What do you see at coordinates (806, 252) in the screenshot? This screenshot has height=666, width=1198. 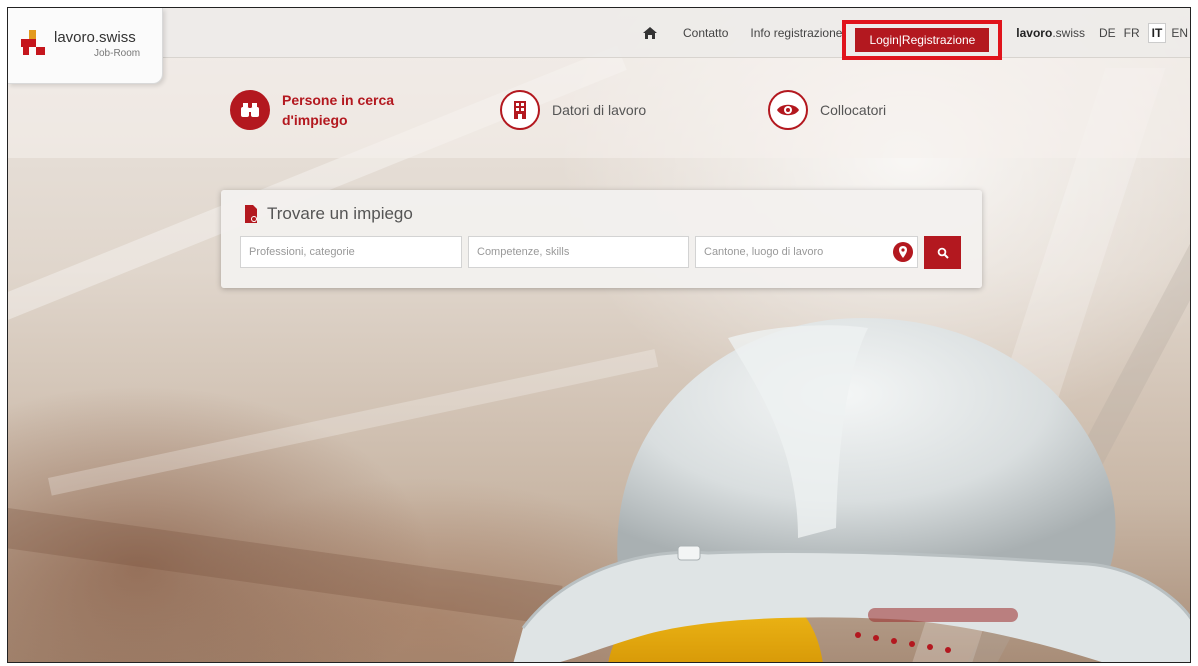 I see `location-search-input` at bounding box center [806, 252].